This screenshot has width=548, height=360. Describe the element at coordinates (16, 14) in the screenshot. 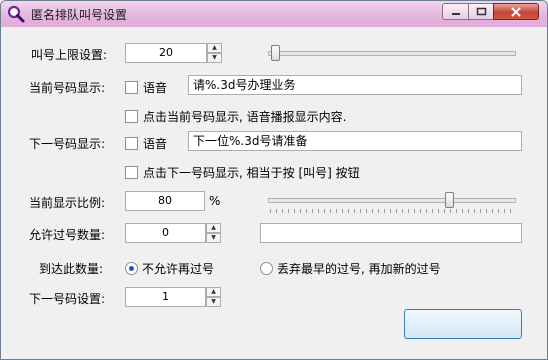

I see `search-magnifier-icon` at that location.